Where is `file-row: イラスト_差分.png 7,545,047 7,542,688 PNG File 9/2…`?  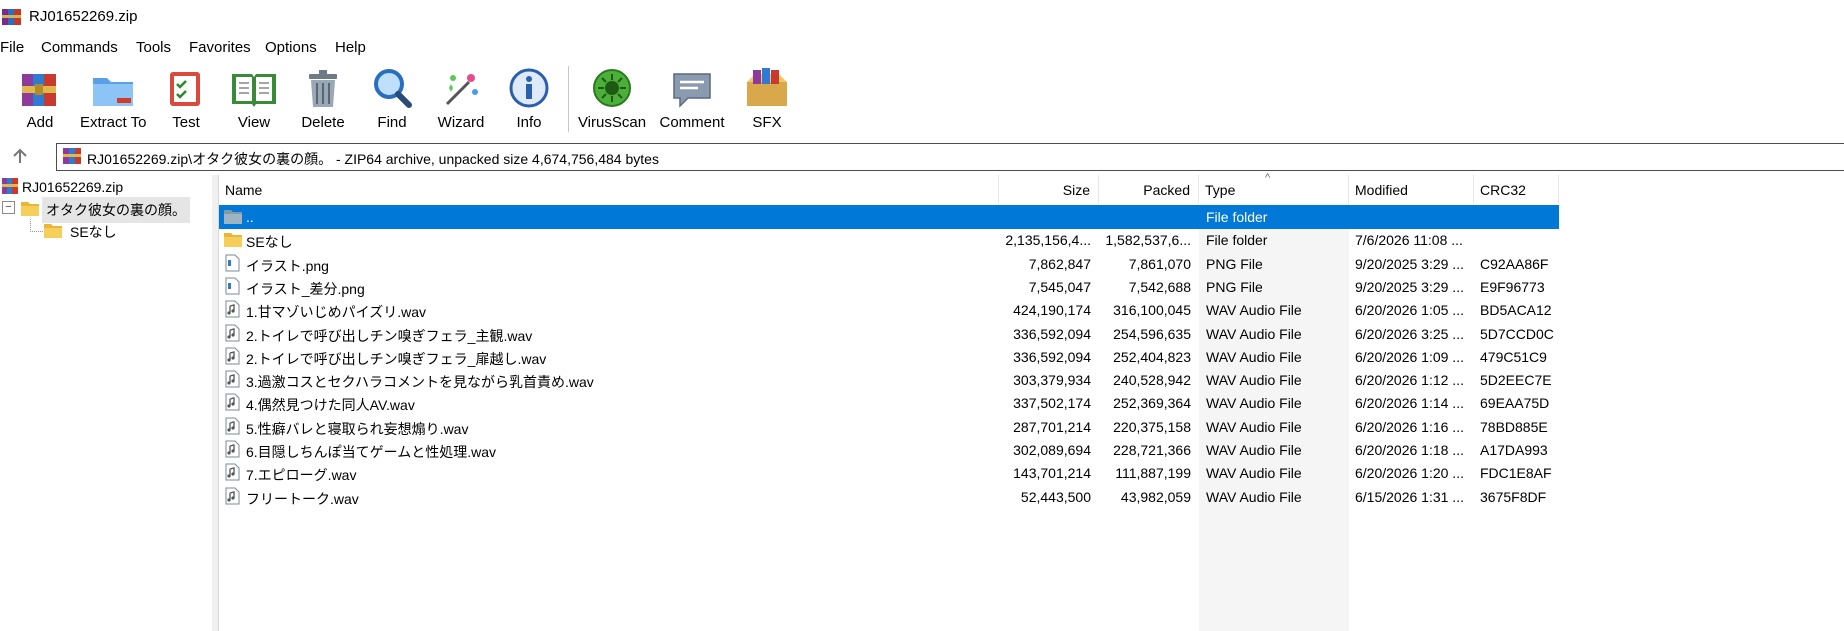
file-row: イラスト_差分.png 7,545,047 7,542,688 PNG File 9/2… is located at coordinates (889, 287).